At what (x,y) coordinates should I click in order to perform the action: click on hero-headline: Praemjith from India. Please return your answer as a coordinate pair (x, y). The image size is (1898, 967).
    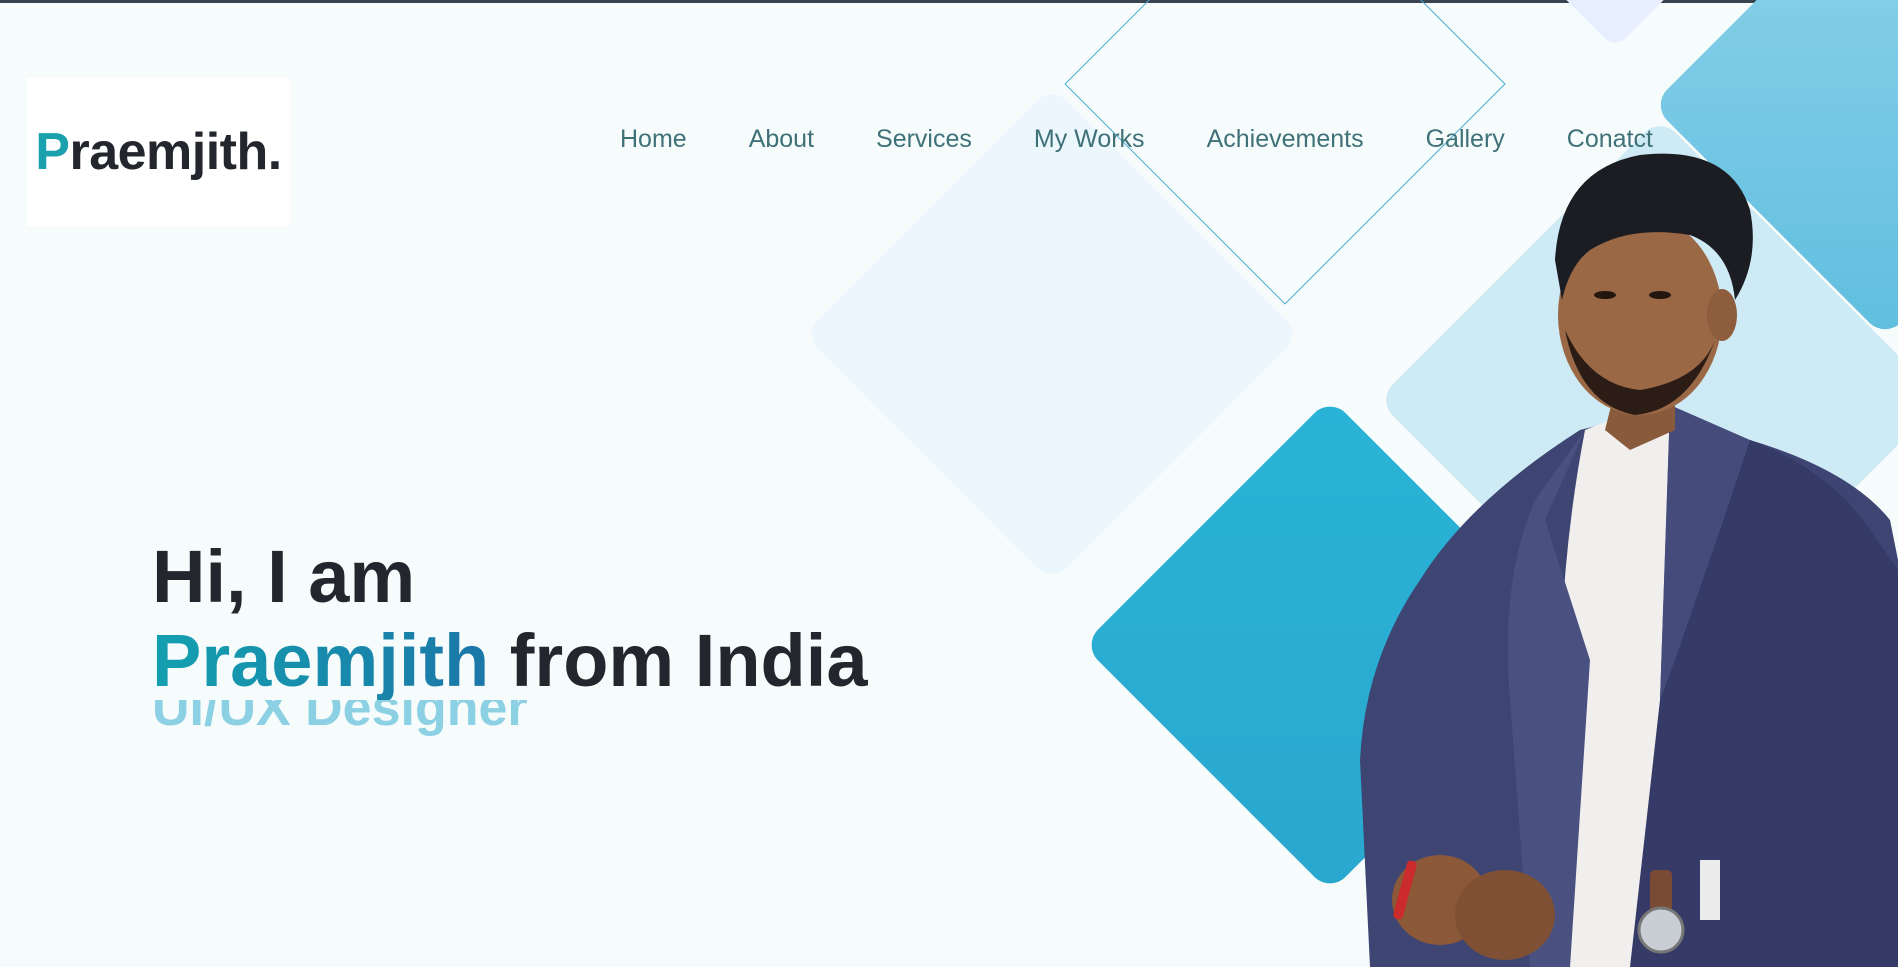
    Looking at the image, I should click on (509, 661).